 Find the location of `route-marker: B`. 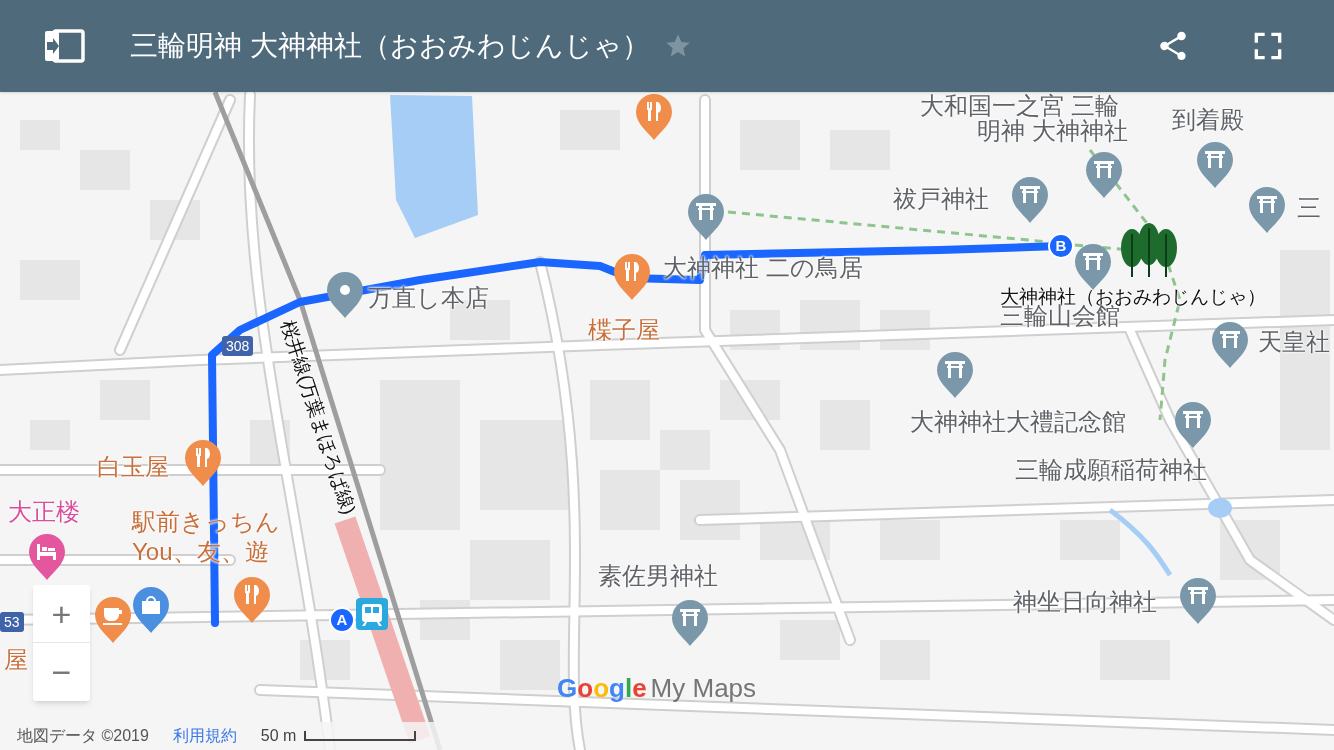

route-marker: B is located at coordinates (1061, 246).